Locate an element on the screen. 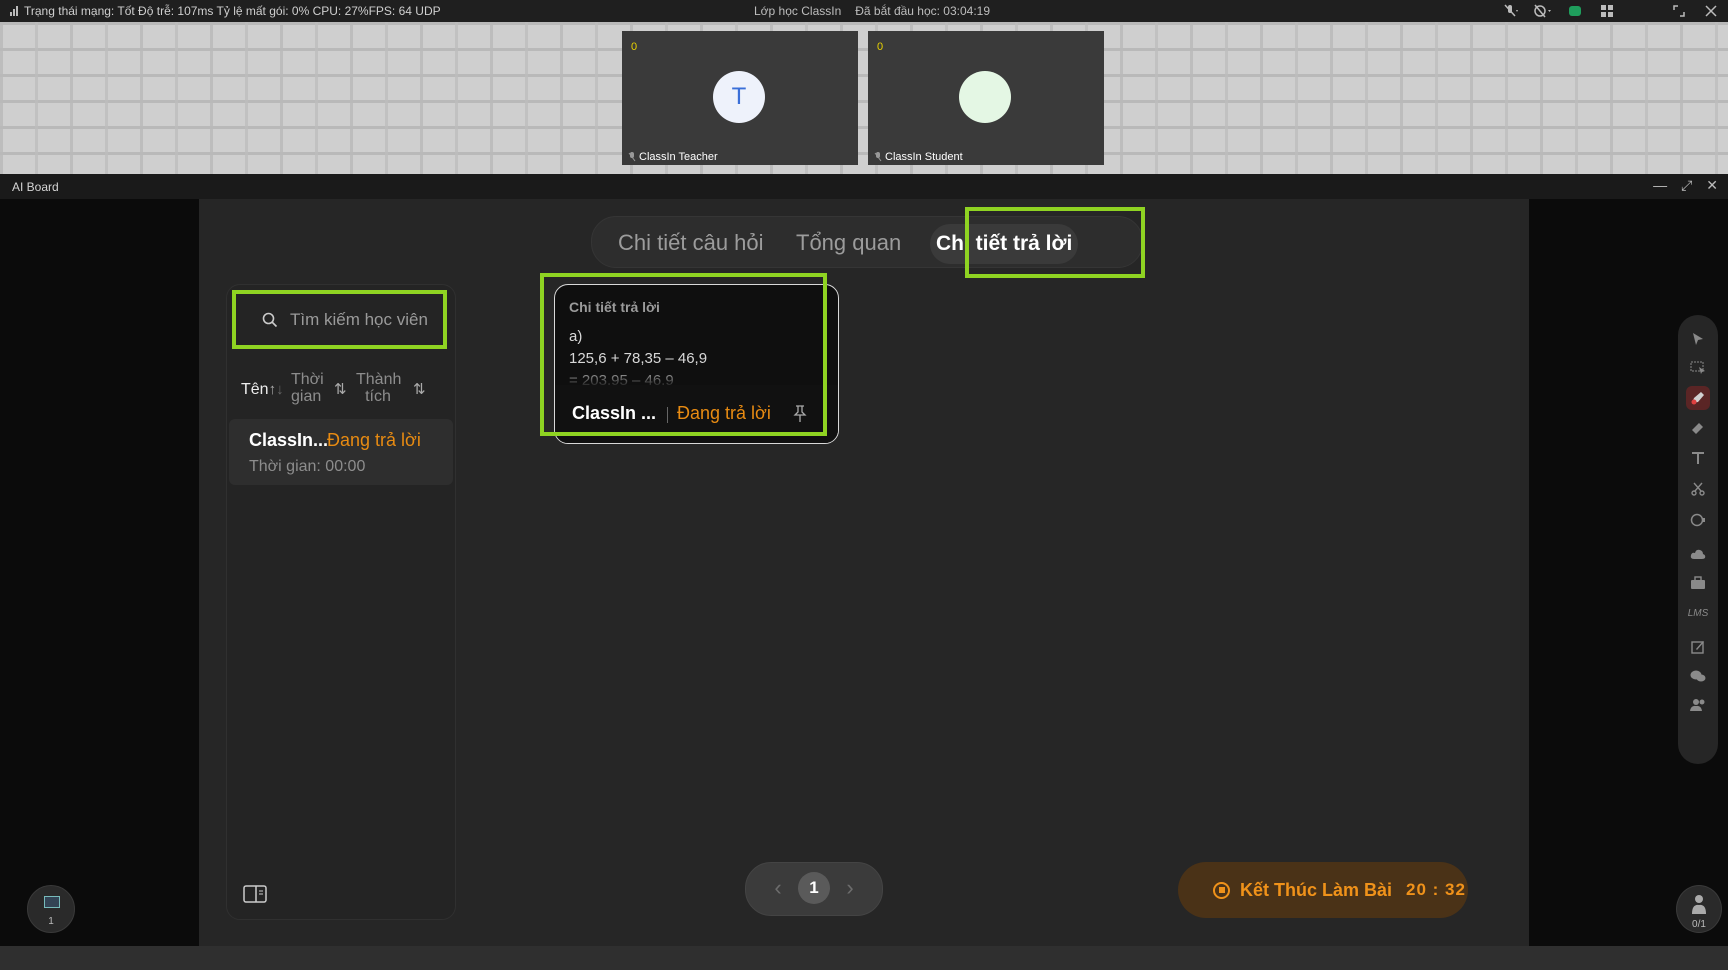 This screenshot has height=970, width=1728. video-name-text: ClassIn Student is located at coordinates (924, 157).